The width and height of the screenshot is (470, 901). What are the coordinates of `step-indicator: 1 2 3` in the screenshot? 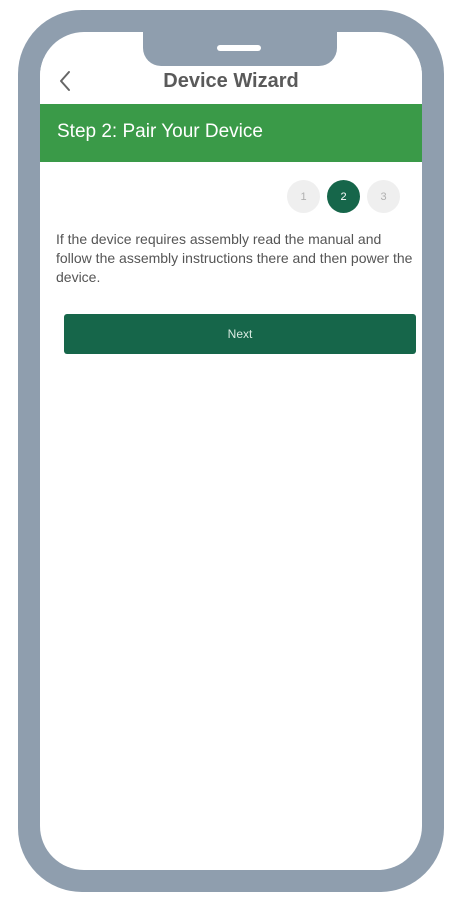 It's located at (343, 196).